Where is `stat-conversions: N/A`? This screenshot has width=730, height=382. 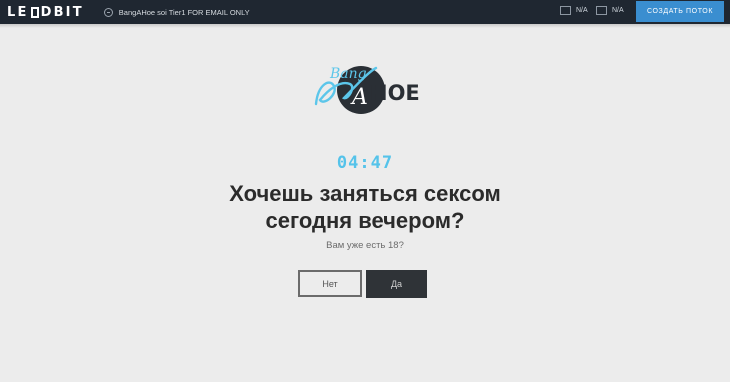 stat-conversions: N/A is located at coordinates (610, 10).